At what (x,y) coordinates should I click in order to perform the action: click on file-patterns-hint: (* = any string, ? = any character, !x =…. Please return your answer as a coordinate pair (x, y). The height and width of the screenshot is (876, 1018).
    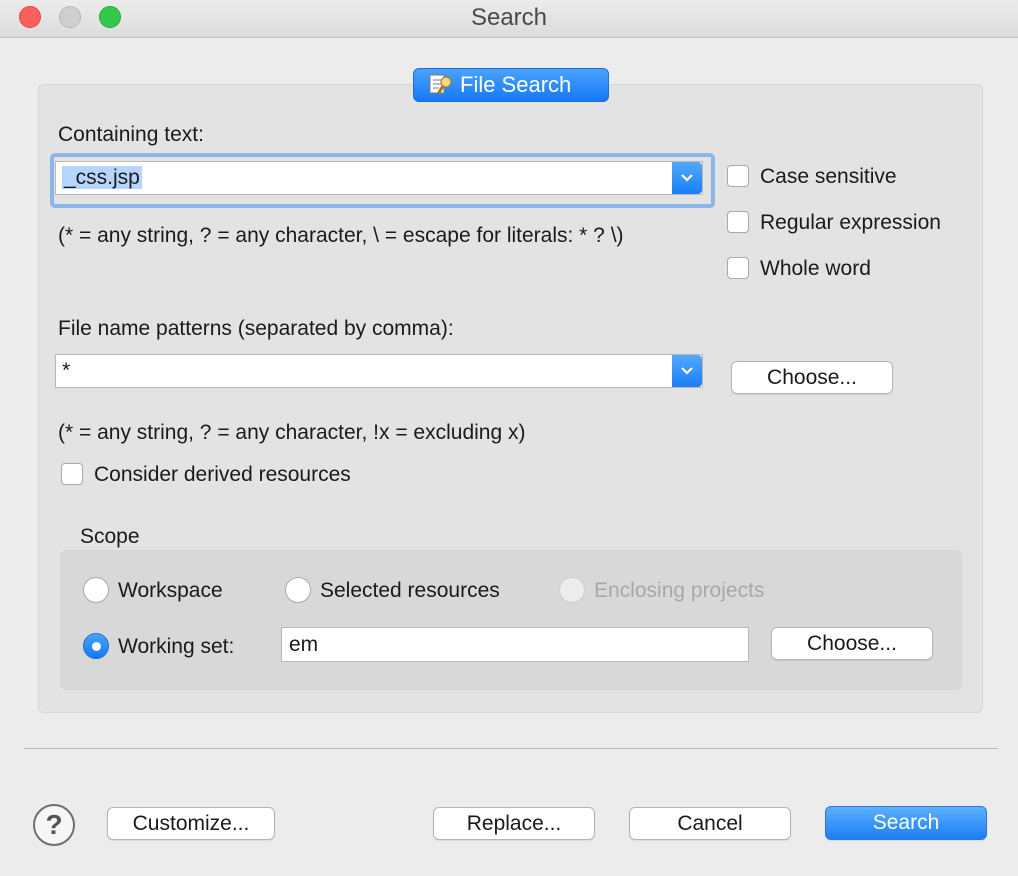
    Looking at the image, I should click on (292, 432).